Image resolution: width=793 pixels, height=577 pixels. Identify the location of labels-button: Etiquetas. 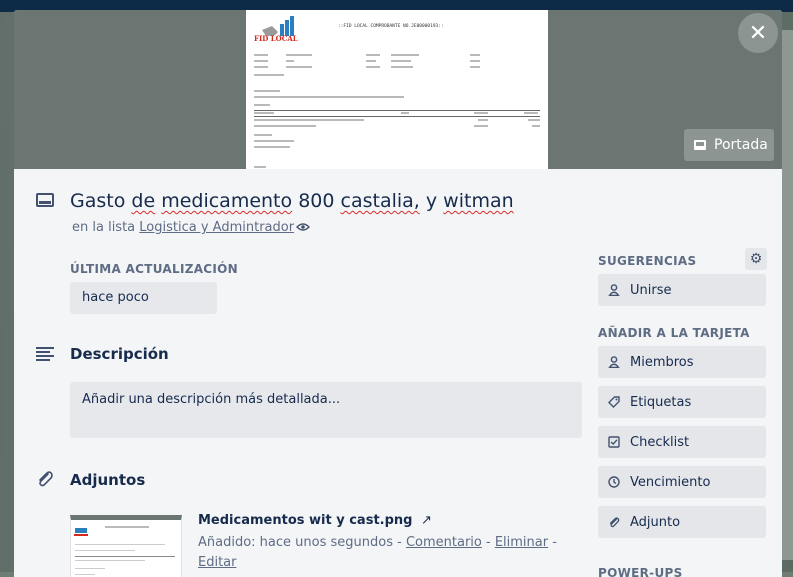
(682, 402).